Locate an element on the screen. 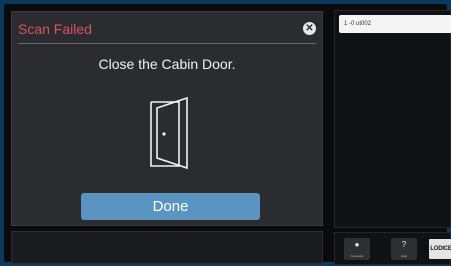  brand-logo: LODICE is located at coordinates (440, 249).